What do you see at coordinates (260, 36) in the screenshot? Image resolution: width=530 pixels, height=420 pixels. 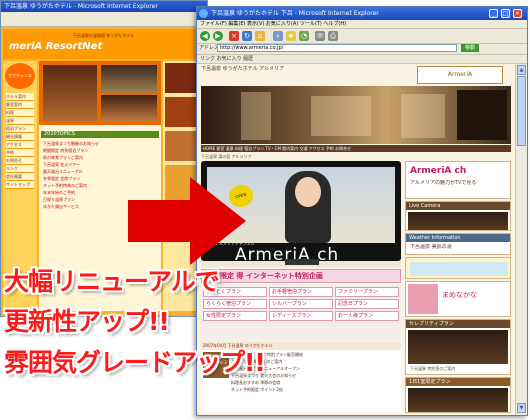 I see `home-icon: ⌂` at bounding box center [260, 36].